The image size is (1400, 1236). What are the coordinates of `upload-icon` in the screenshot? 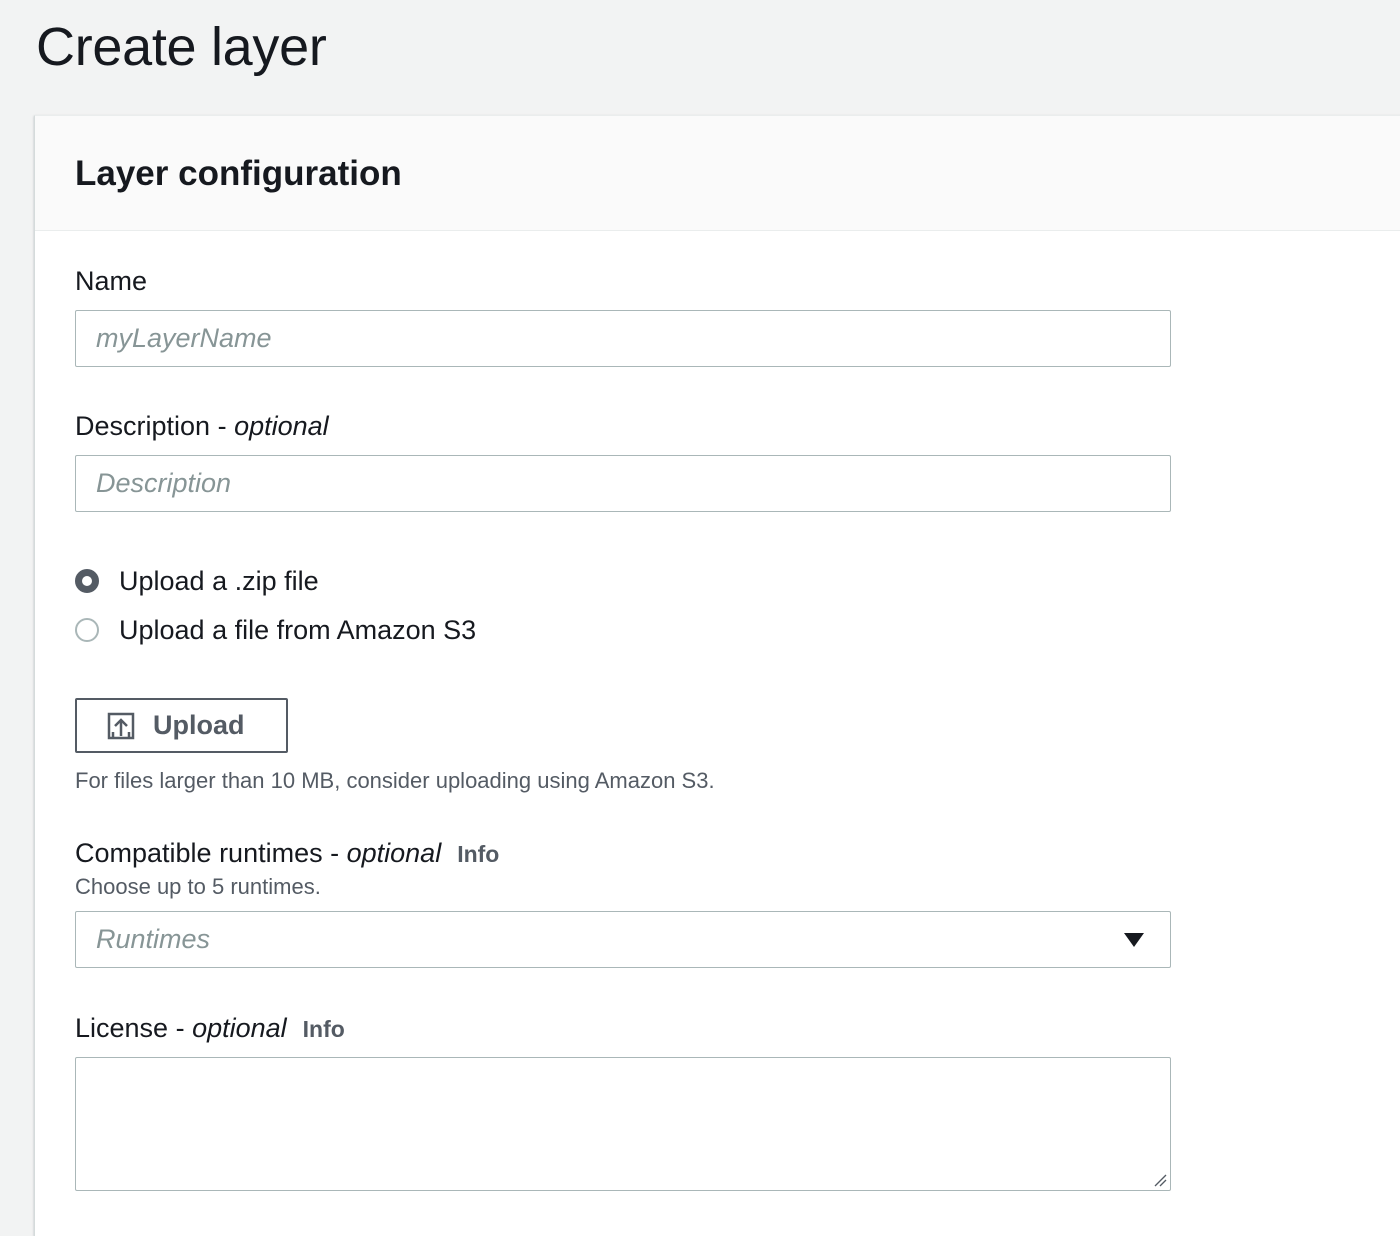 It's located at (121, 726).